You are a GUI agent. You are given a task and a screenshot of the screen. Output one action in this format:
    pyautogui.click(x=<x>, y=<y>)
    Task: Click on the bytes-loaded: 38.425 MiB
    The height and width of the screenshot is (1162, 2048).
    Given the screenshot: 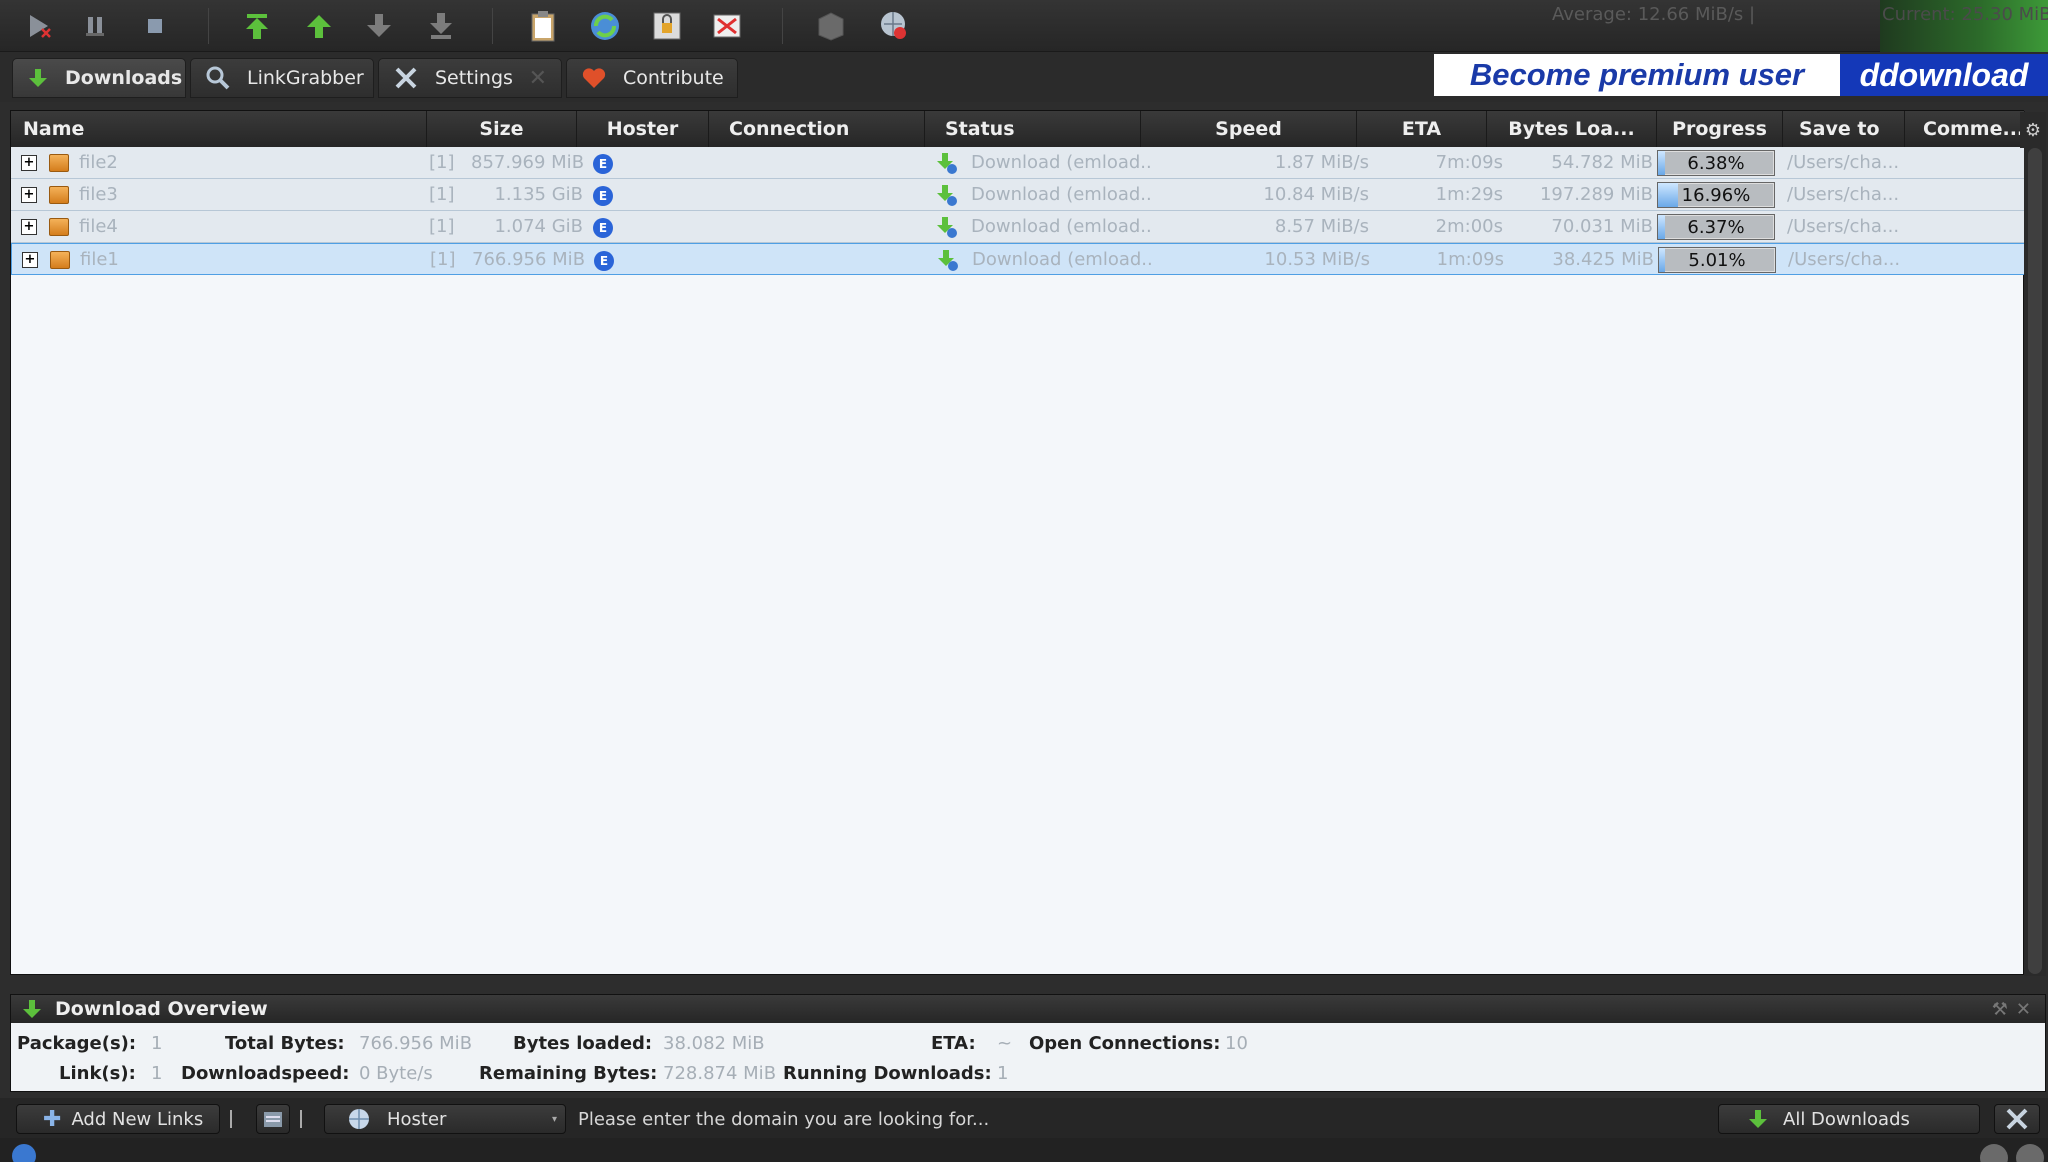 What is the action you would take?
    pyautogui.click(x=1603, y=259)
    